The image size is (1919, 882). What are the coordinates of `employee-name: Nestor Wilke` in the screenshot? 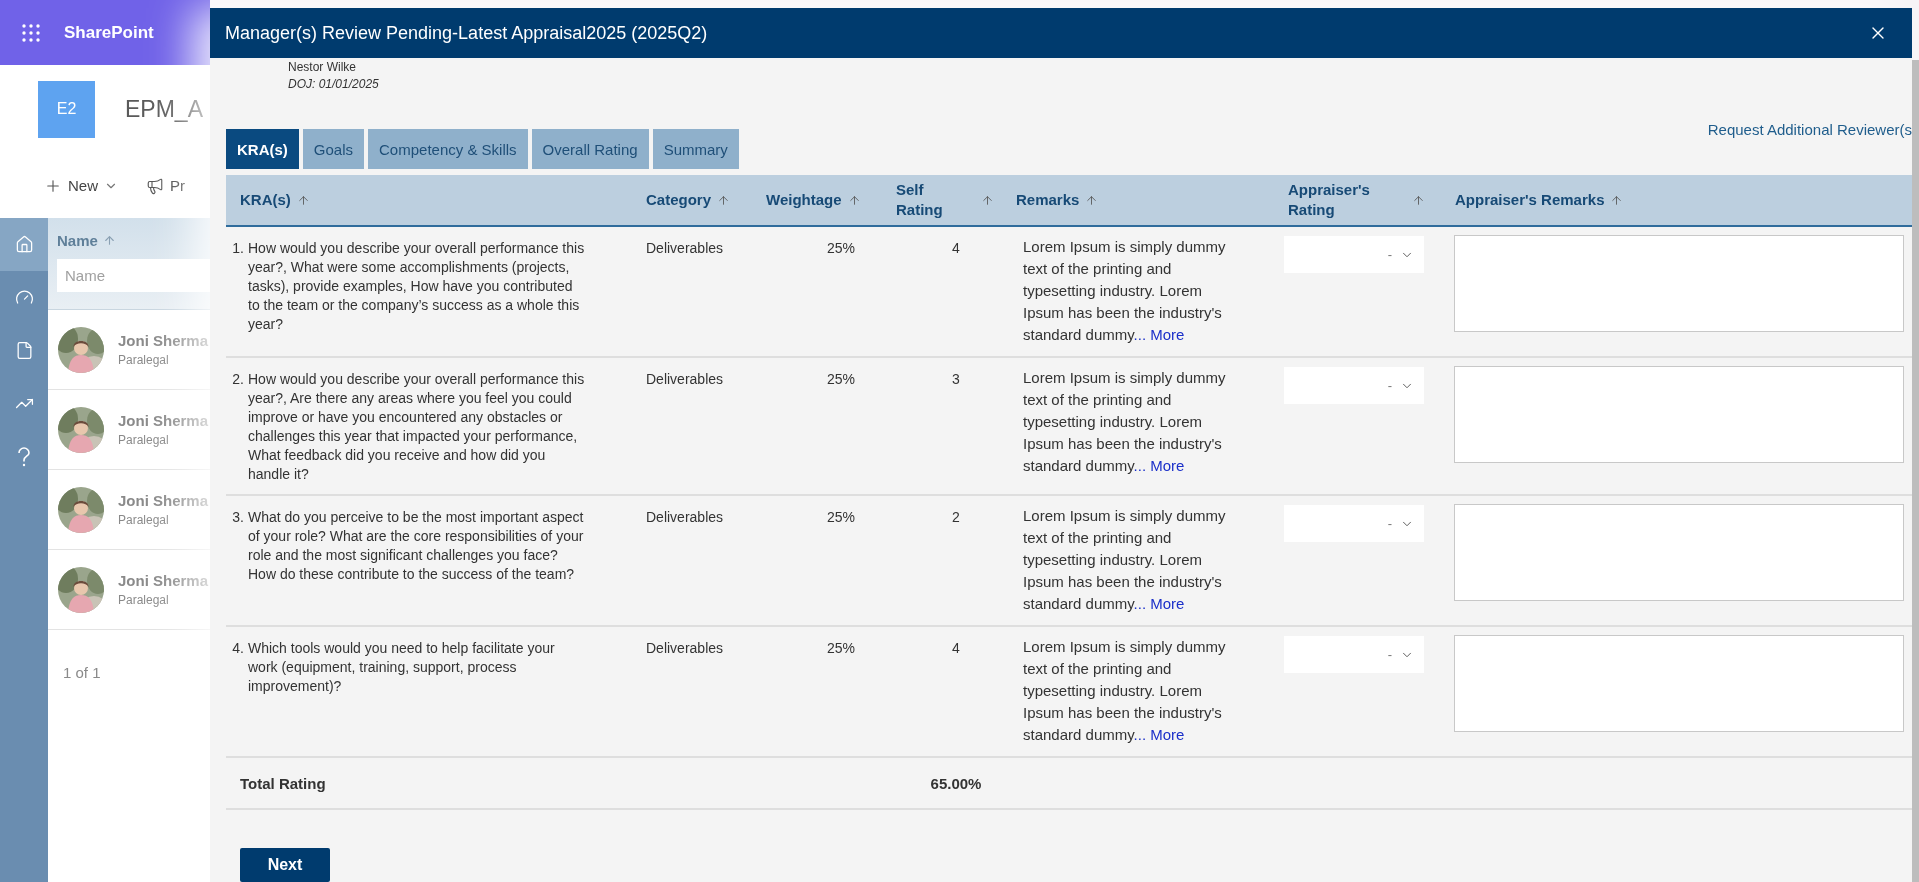 It's located at (322, 67).